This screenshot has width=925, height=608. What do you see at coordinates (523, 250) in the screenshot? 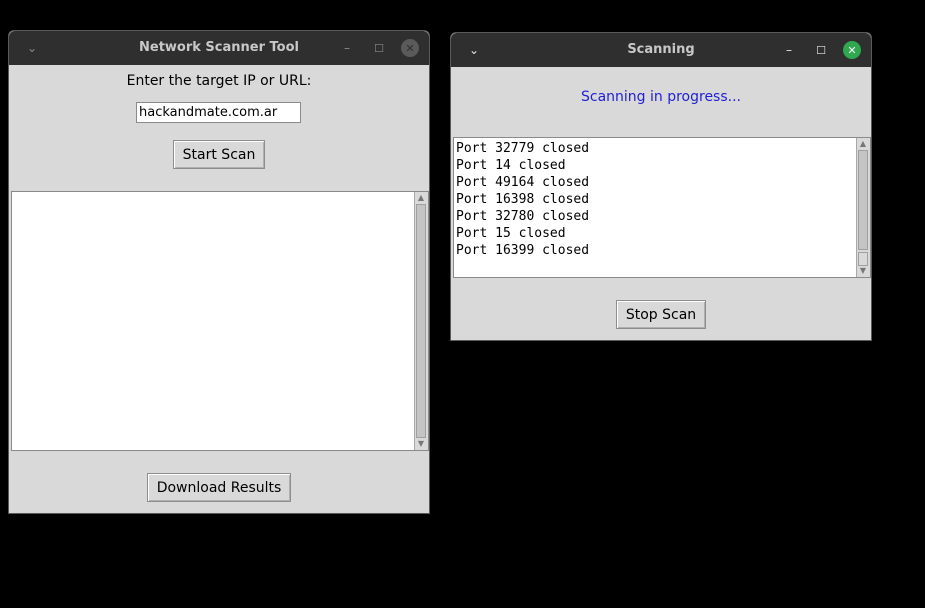
I see `log-line: Port 16399 closed` at bounding box center [523, 250].